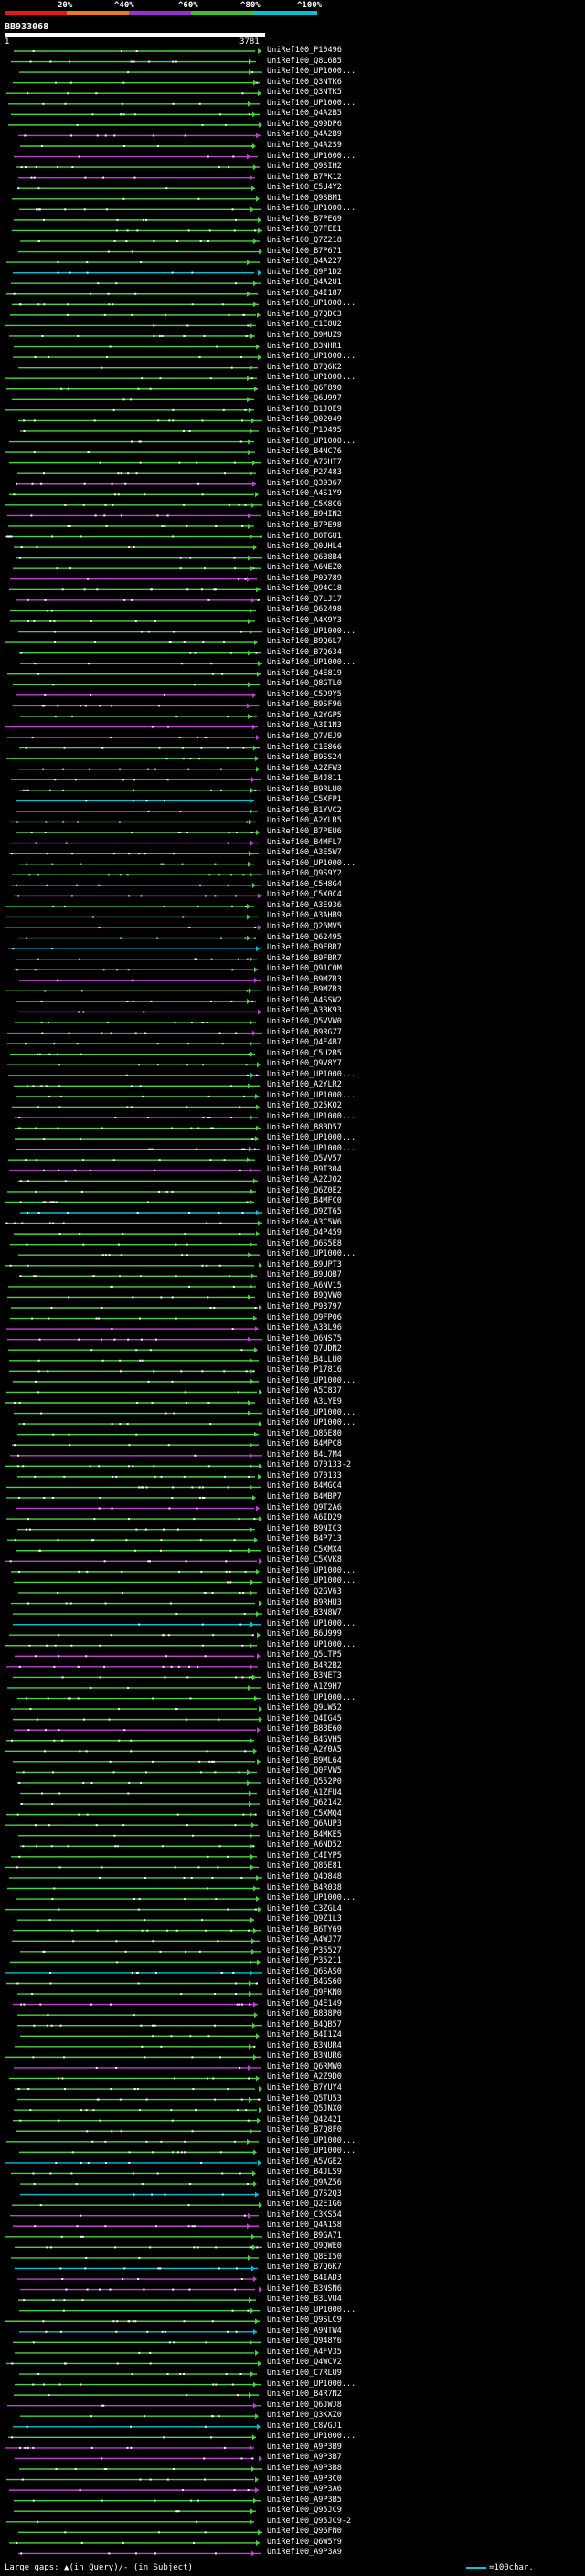  I want to click on hit-label: UniRef100_Q0FVW5, so click(304, 1771).